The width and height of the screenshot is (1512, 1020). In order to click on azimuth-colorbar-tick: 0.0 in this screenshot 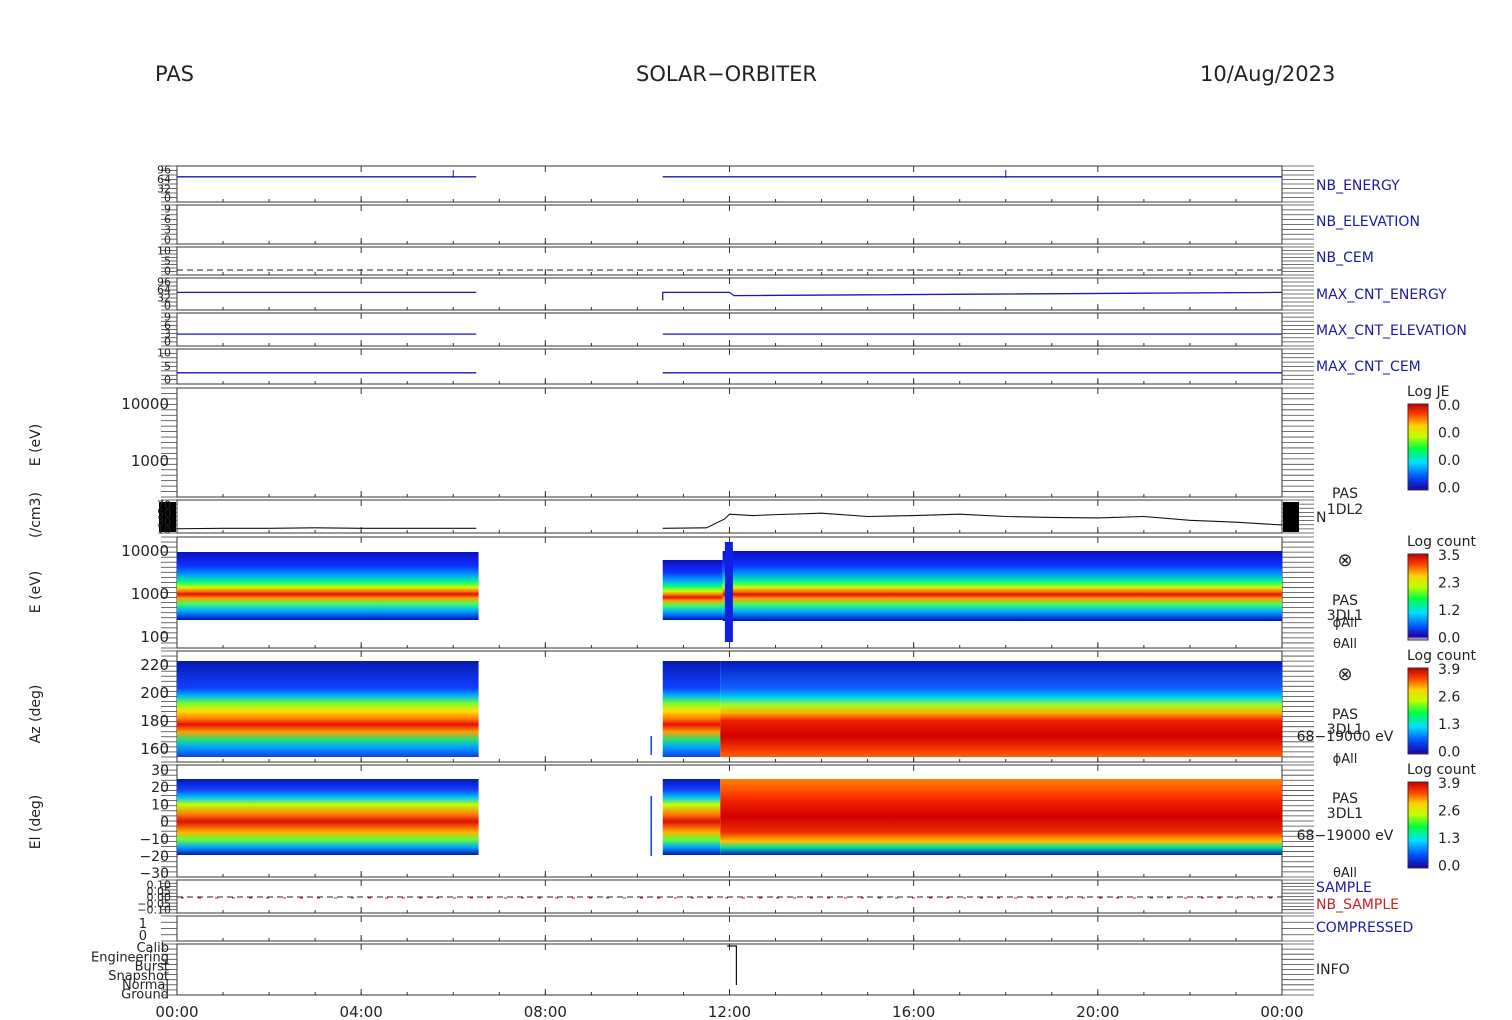, I will do `click(1449, 753)`.